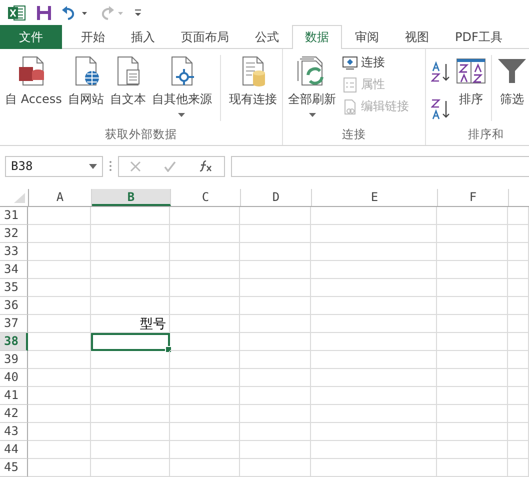 This screenshot has width=529, height=477. What do you see at coordinates (14, 342) in the screenshot?
I see `row-header: 38` at bounding box center [14, 342].